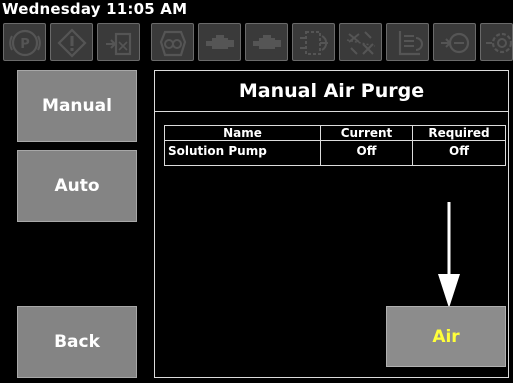 The width and height of the screenshot is (513, 383). I want to click on vacuum-pump-icon, so click(172, 42).